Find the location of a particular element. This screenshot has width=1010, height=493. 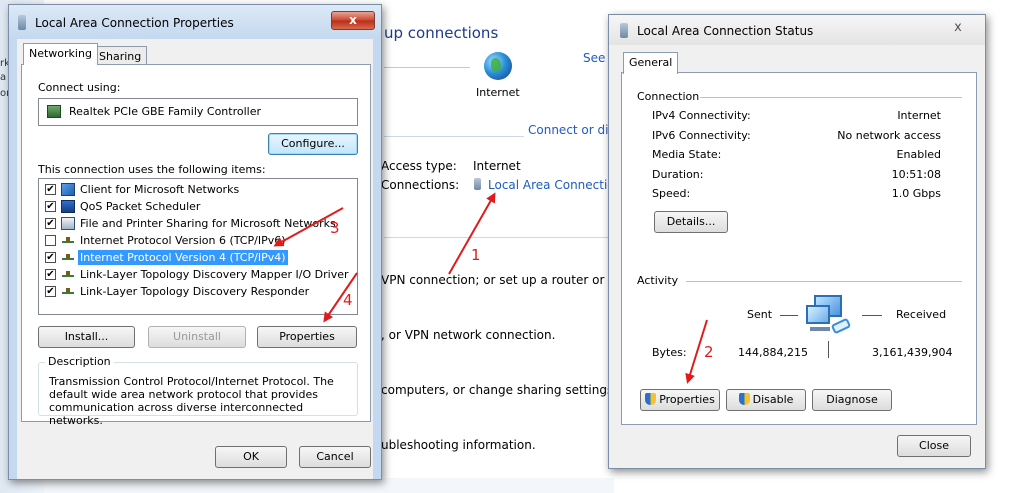

bottom-bar is located at coordinates (329, 485).